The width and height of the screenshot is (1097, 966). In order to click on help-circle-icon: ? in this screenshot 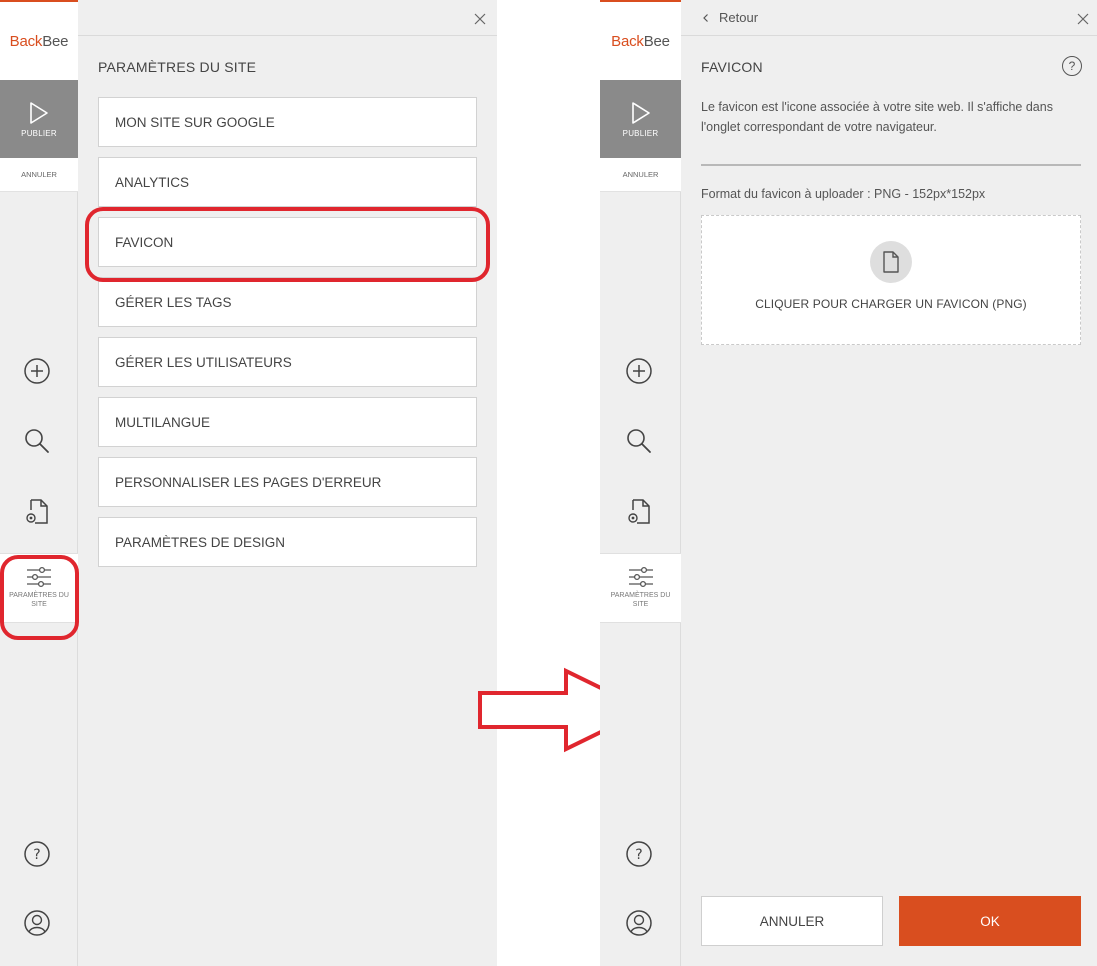, I will do `click(1072, 66)`.